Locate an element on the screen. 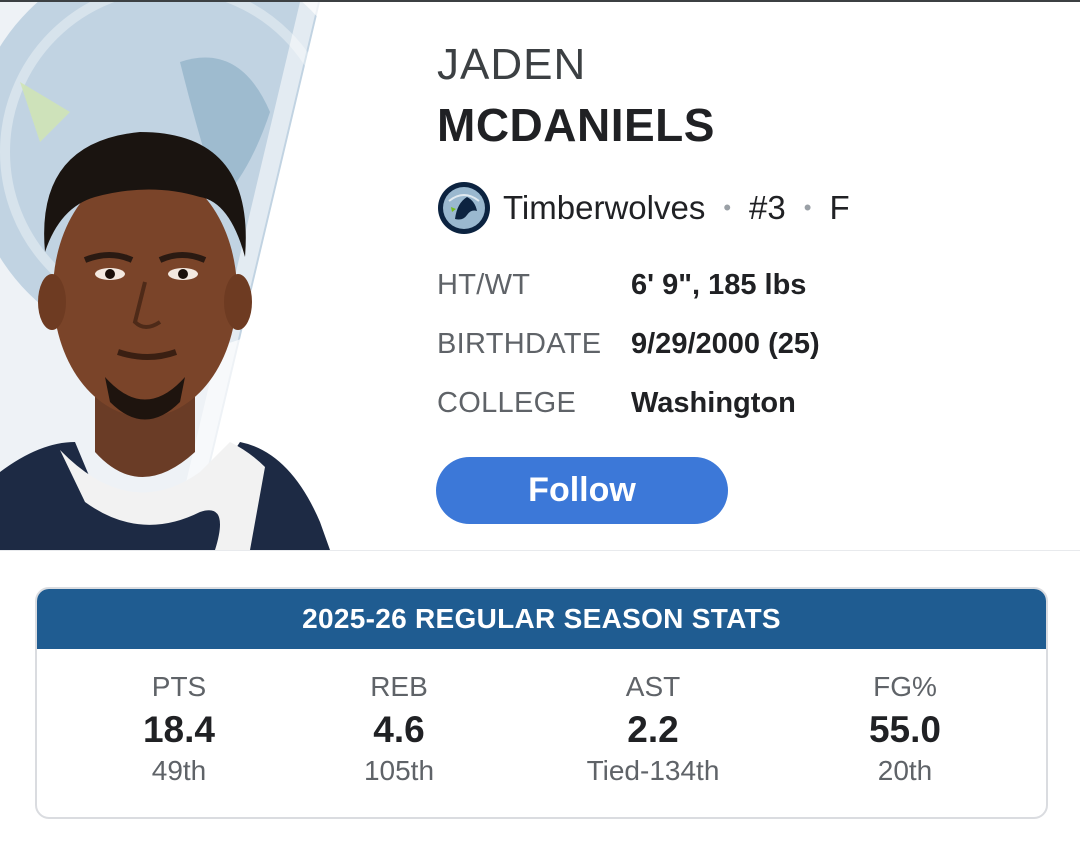 The image size is (1080, 850). info-value: Washington is located at coordinates (713, 402).